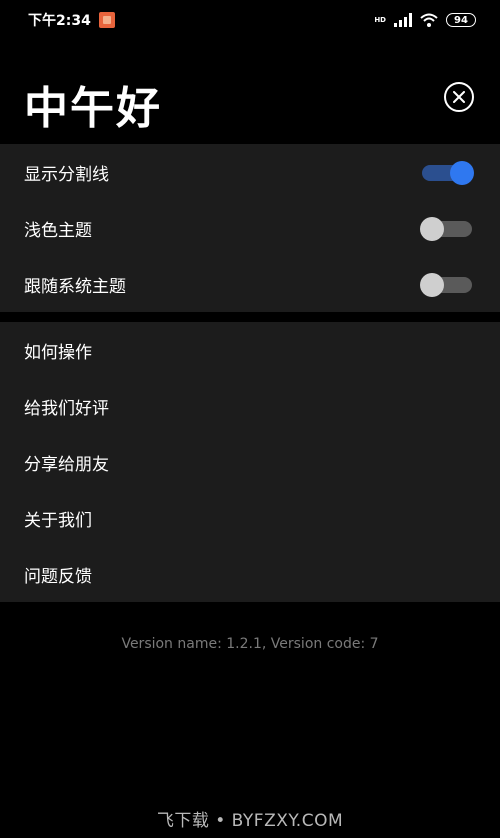 Image resolution: width=500 pixels, height=838 pixels. Describe the element at coordinates (250, 284) in the screenshot. I see `setting-follow-system-theme: 跟随系统主题` at that location.